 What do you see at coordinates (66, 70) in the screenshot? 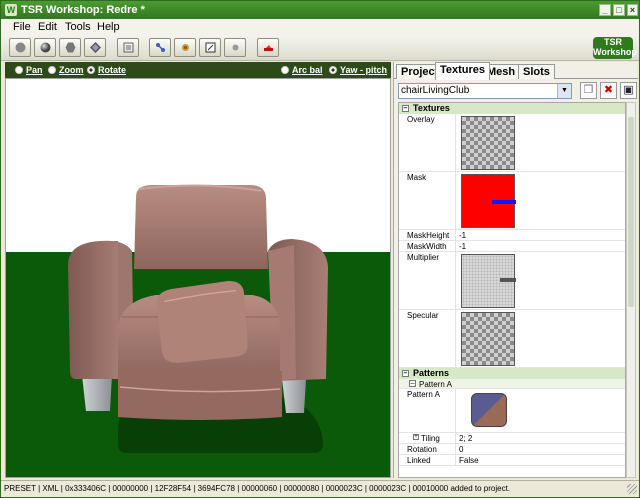
I see `mode-zoom-radio: Zoom` at bounding box center [66, 70].